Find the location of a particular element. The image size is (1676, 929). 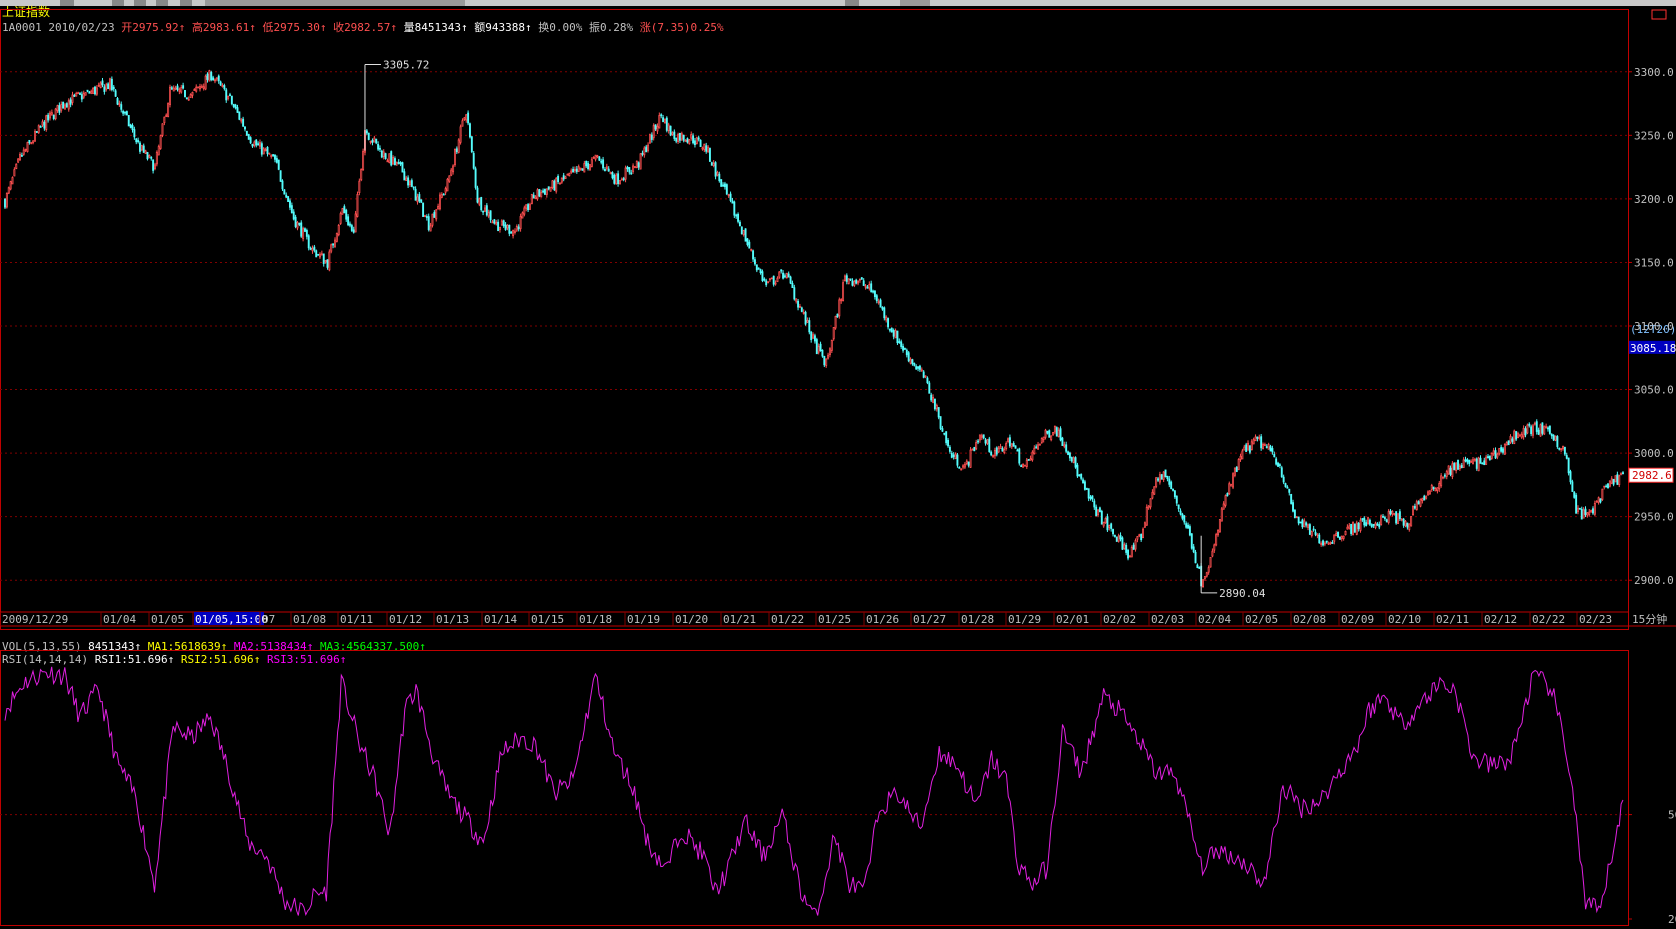

rsi-y-tick-label: 20 is located at coordinates (1672, 919).